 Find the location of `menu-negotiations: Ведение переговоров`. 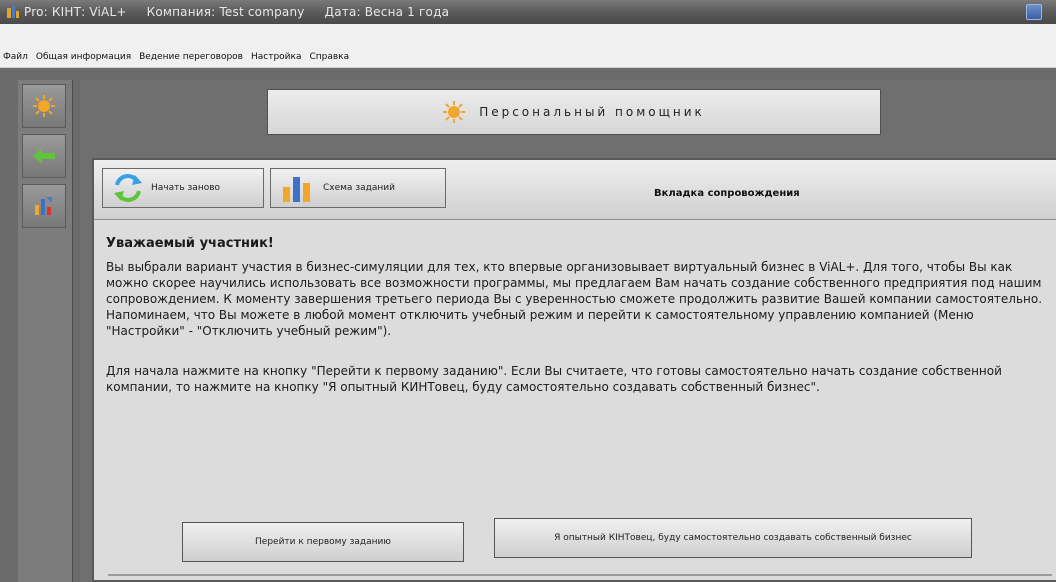

menu-negotiations: Ведение переговоров is located at coordinates (191, 57).